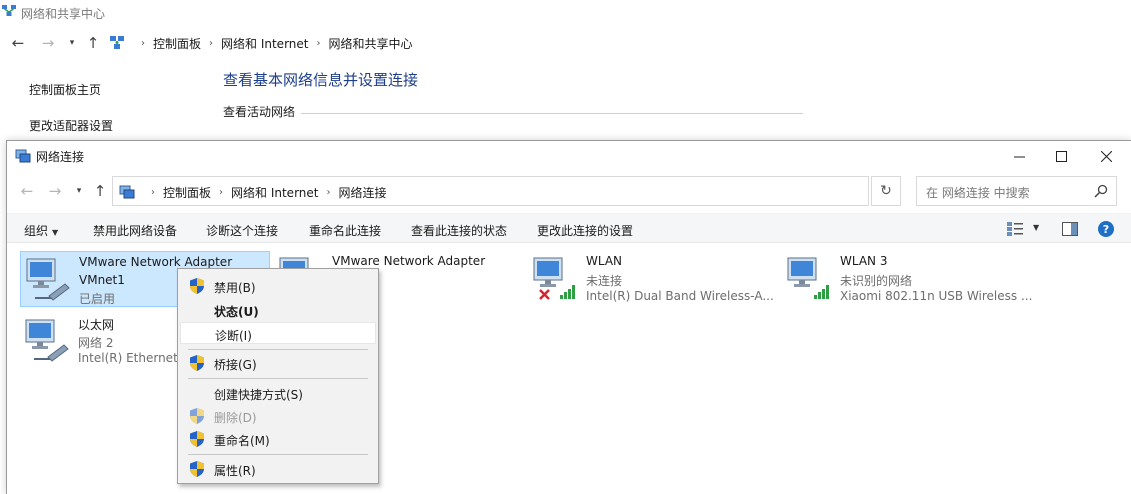 The height and width of the screenshot is (494, 1131). I want to click on menu-item-delete: 删除(D), so click(278, 416).